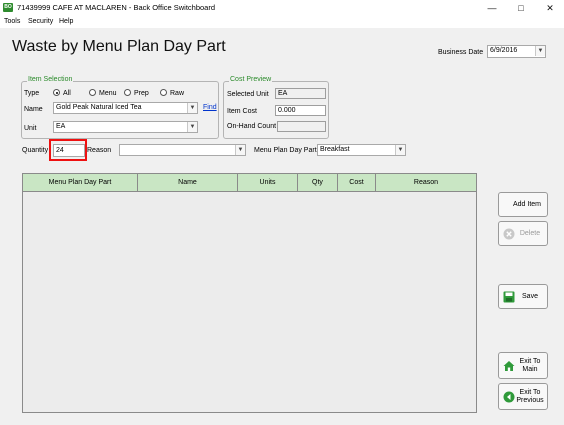  What do you see at coordinates (163, 92) in the screenshot?
I see `type-raw-radio` at bounding box center [163, 92].